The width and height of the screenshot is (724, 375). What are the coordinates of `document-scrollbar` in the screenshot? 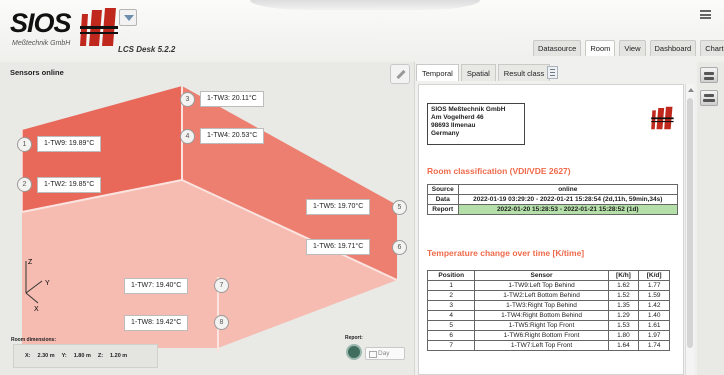 It's located at (689, 229).